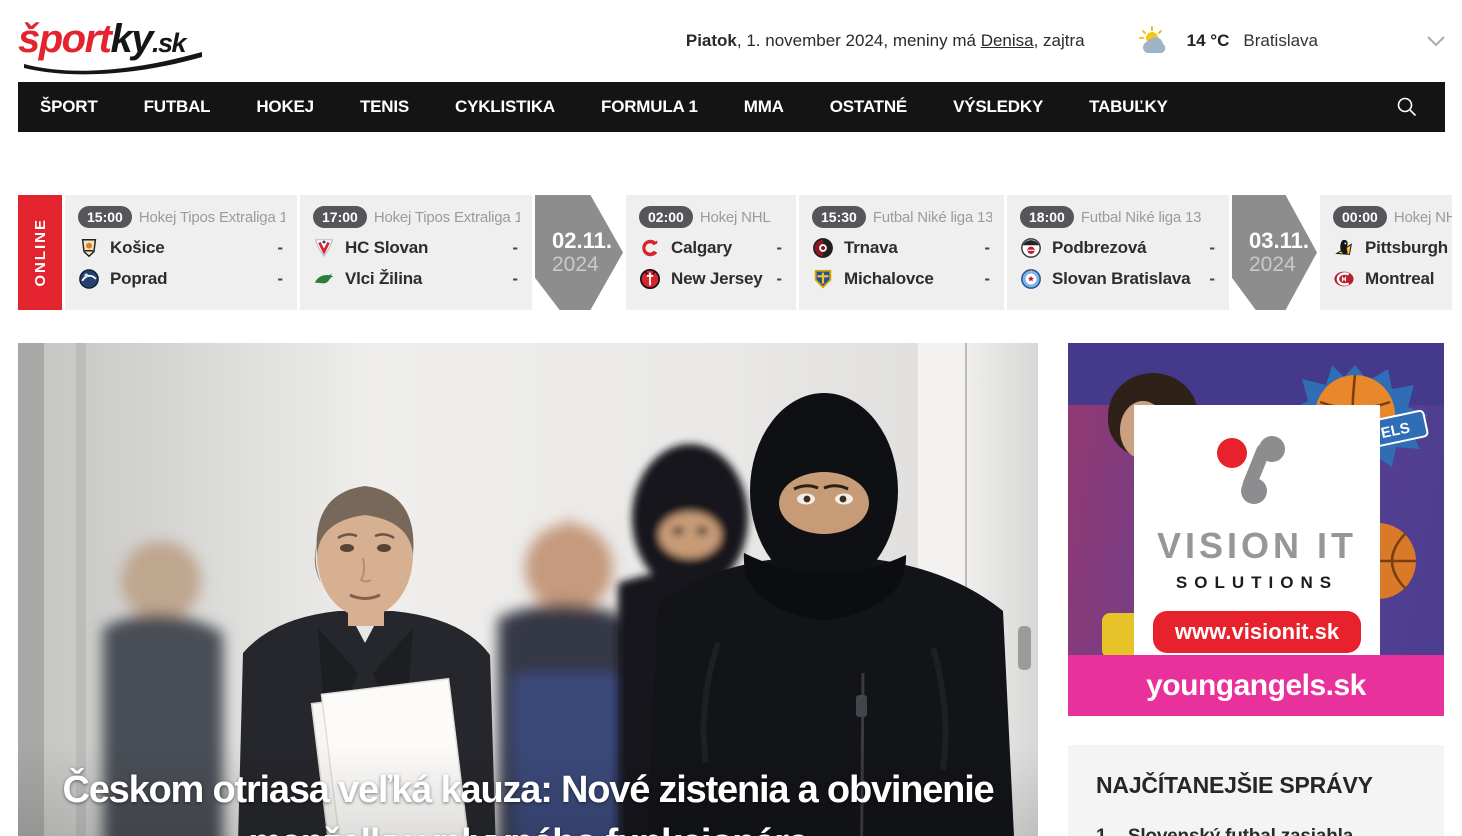 This screenshot has width=1462, height=836. I want to click on date-separator: 02.11. 2024, so click(579, 252).